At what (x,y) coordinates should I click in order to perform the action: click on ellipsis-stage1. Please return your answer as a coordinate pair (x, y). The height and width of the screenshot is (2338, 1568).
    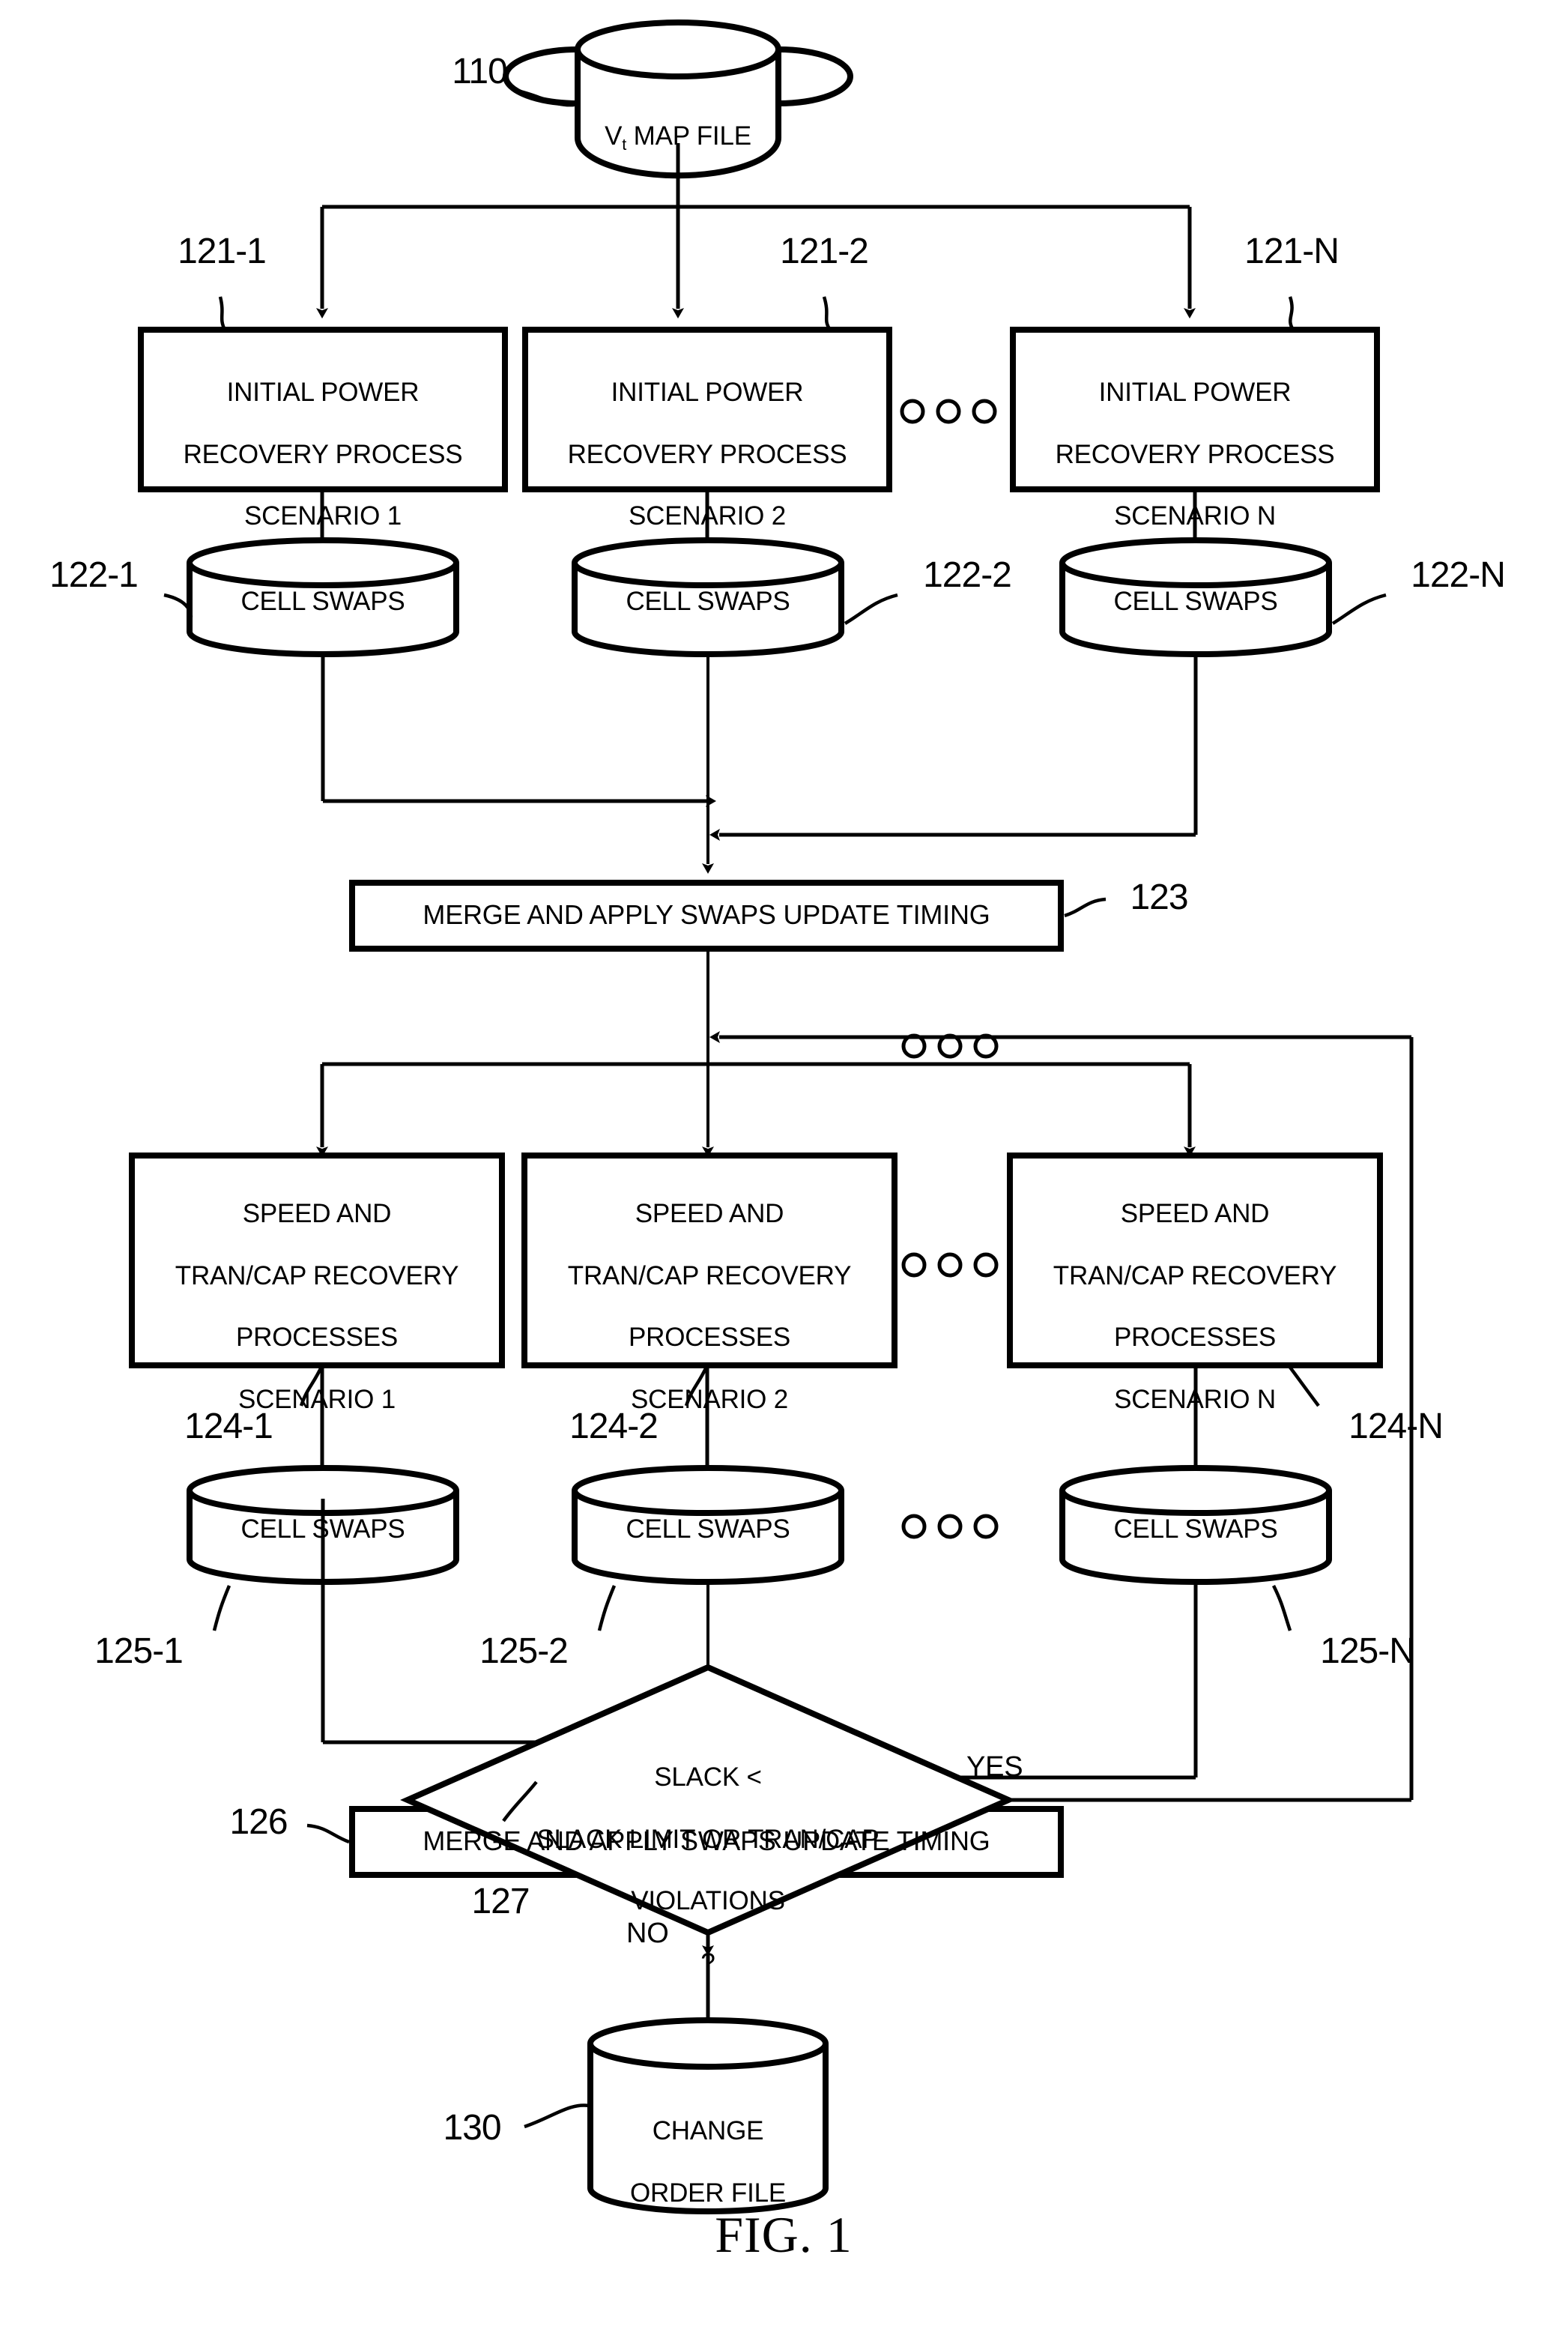
    Looking at the image, I should click on (948, 411).